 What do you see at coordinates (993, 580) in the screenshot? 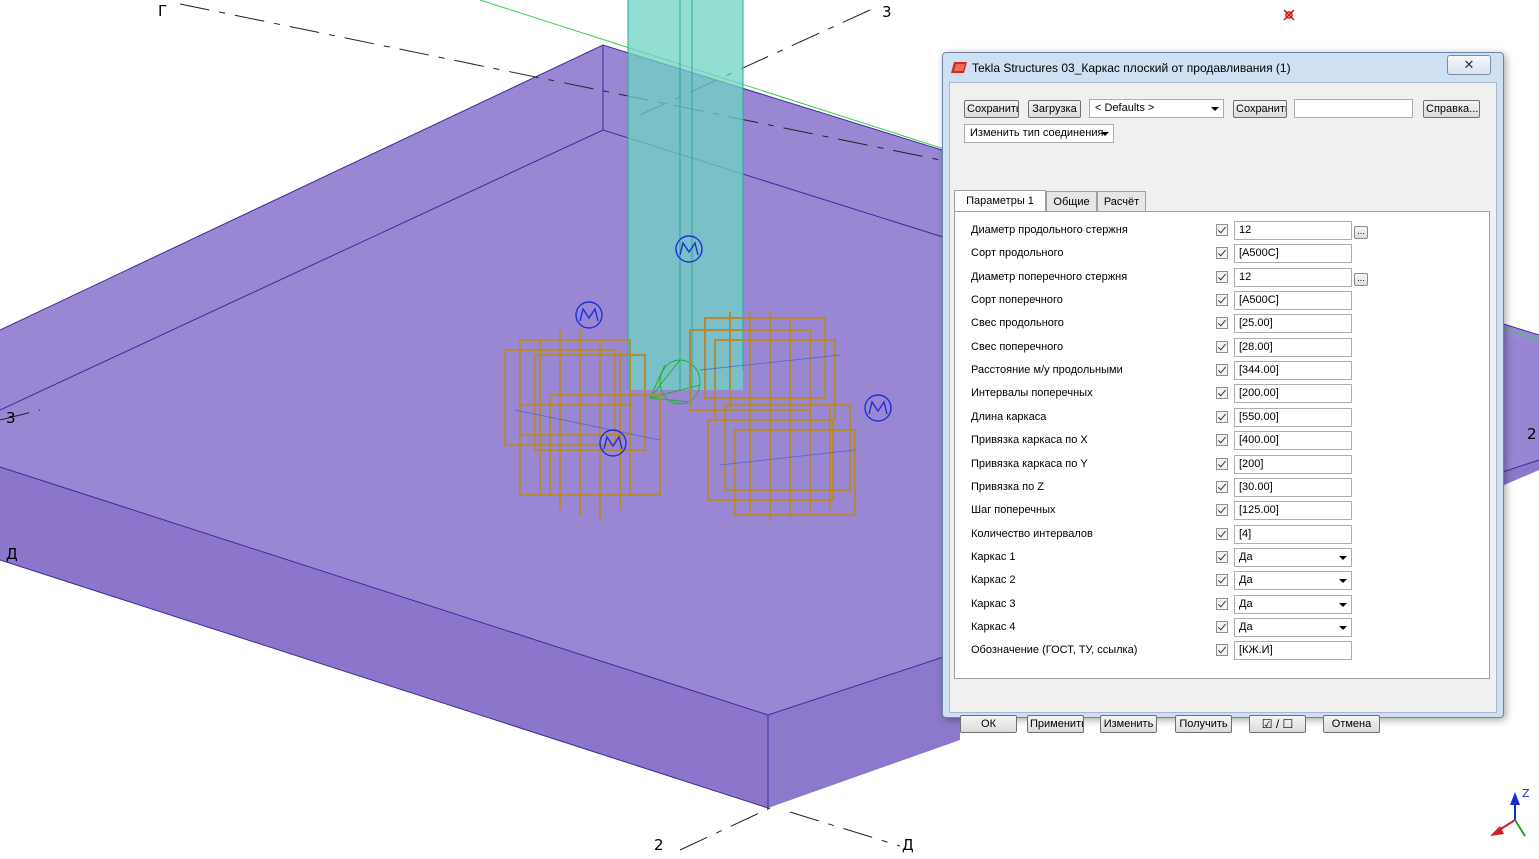
I see `param-label: Каркас 2` at bounding box center [993, 580].